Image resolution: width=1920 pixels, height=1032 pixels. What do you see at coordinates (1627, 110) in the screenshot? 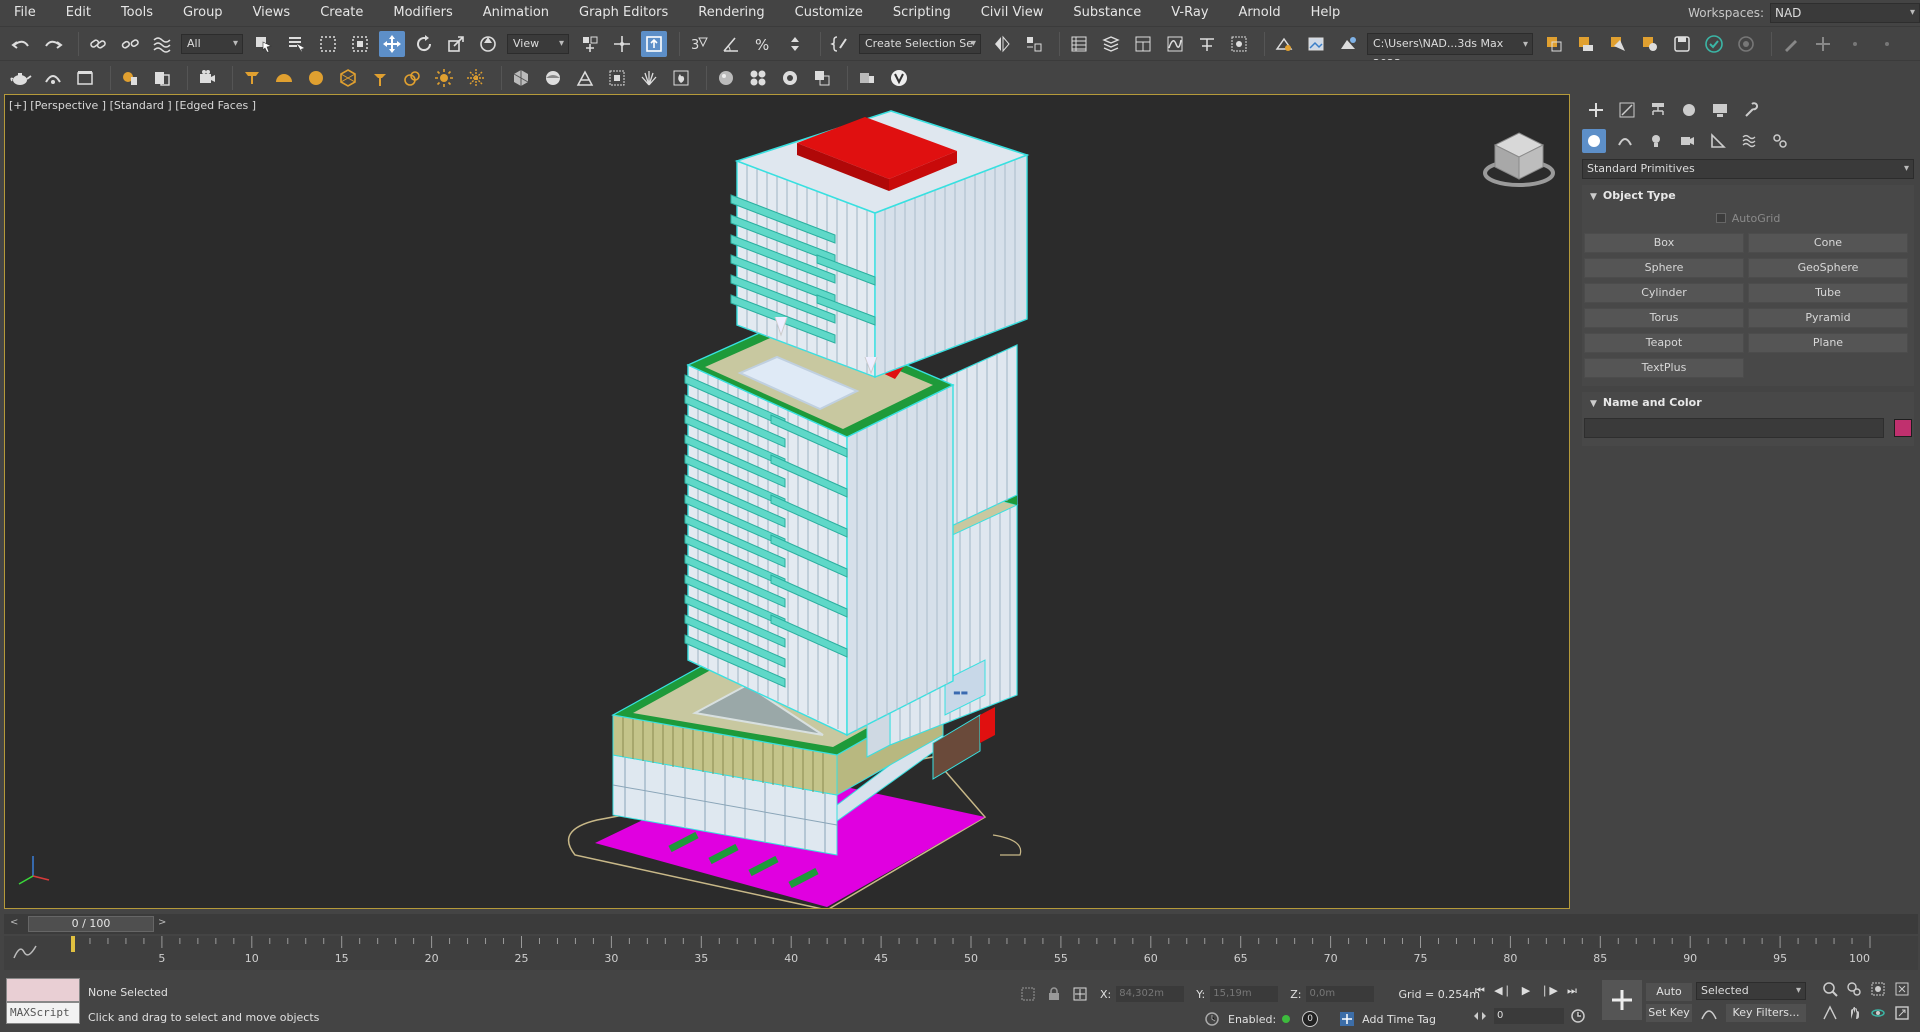
I see `modify-tab-icon` at bounding box center [1627, 110].